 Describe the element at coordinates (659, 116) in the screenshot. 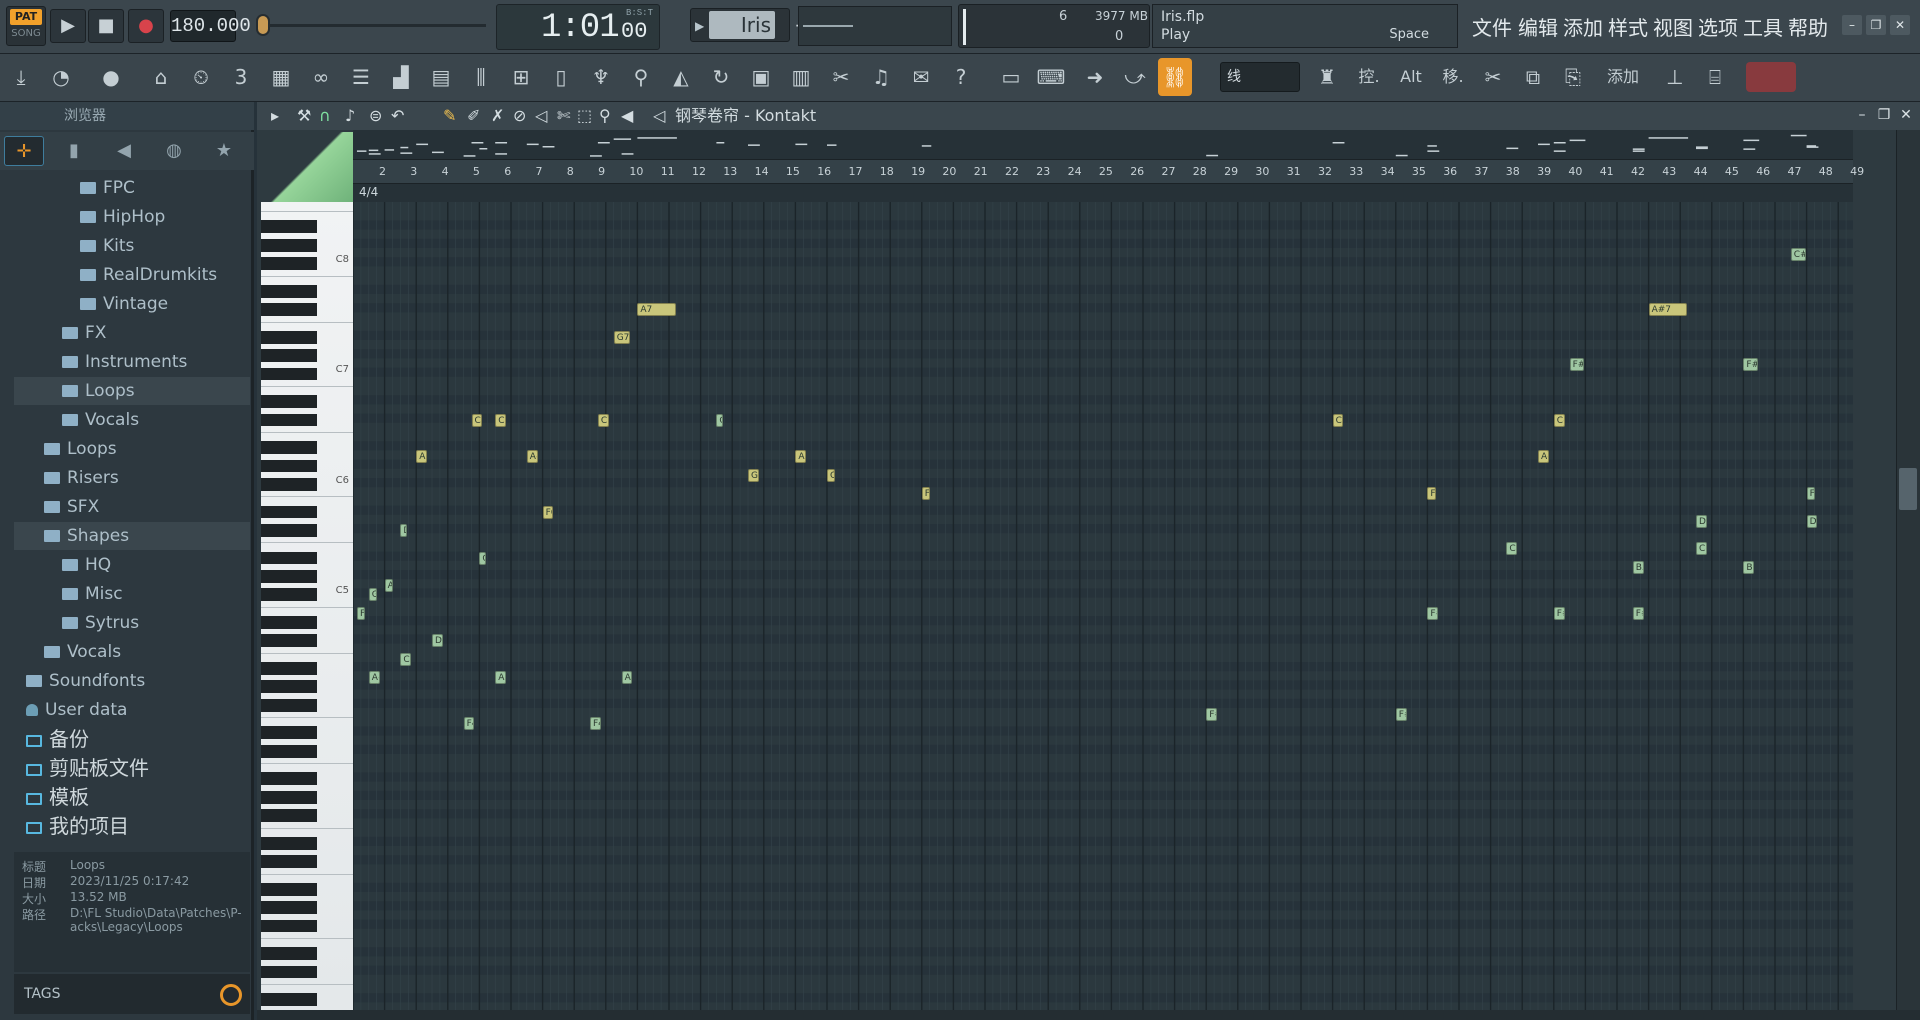

I see `speaker-icon: ◁` at that location.